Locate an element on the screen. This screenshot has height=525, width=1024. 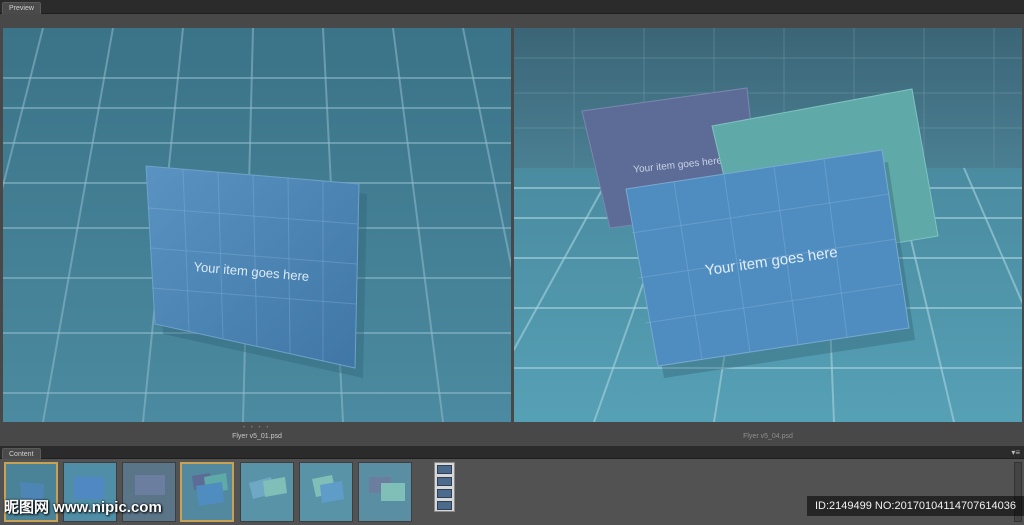
tab-preview: Preview is located at coordinates (21, 8).